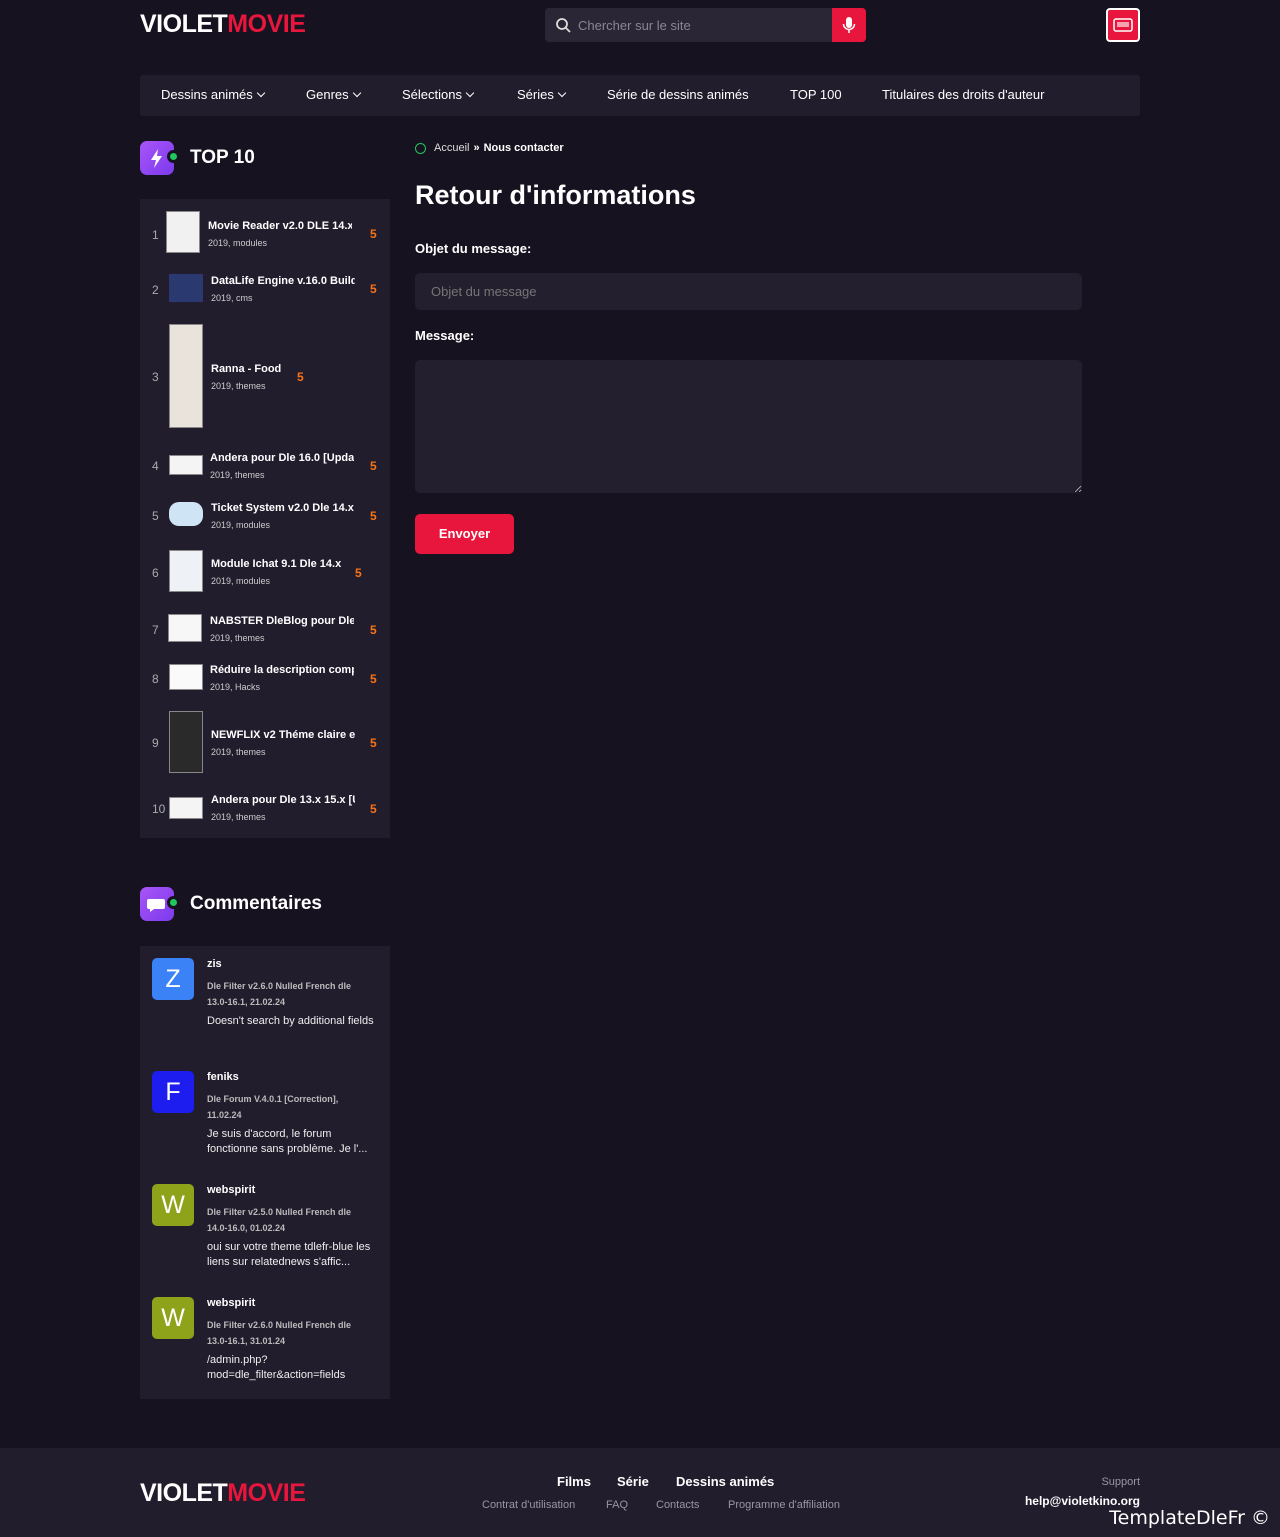  I want to click on comment-text: /admin.php?mod=dle_filter&action=fields, so click(276, 1367).